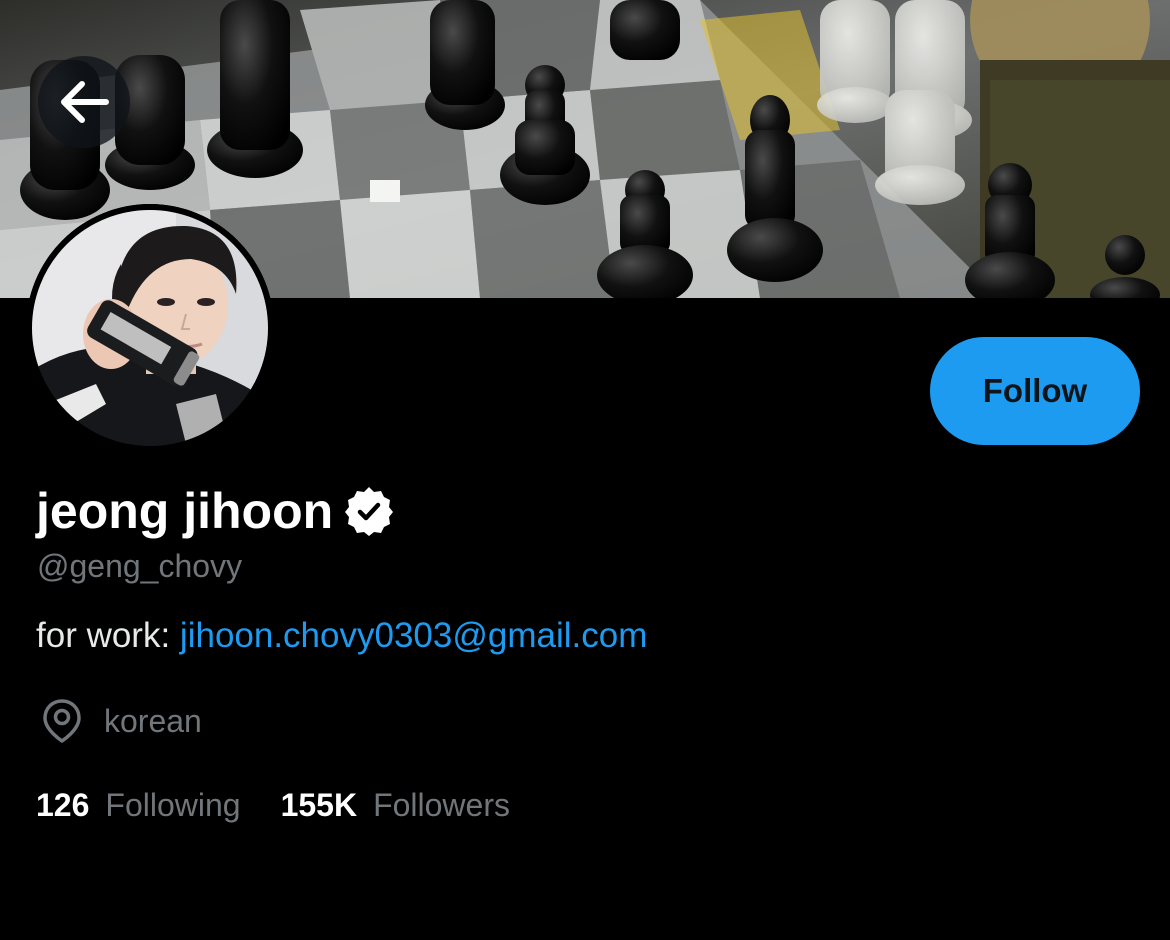 The image size is (1170, 940). I want to click on profile-stats: 126 Following 155K Followers, so click(273, 805).